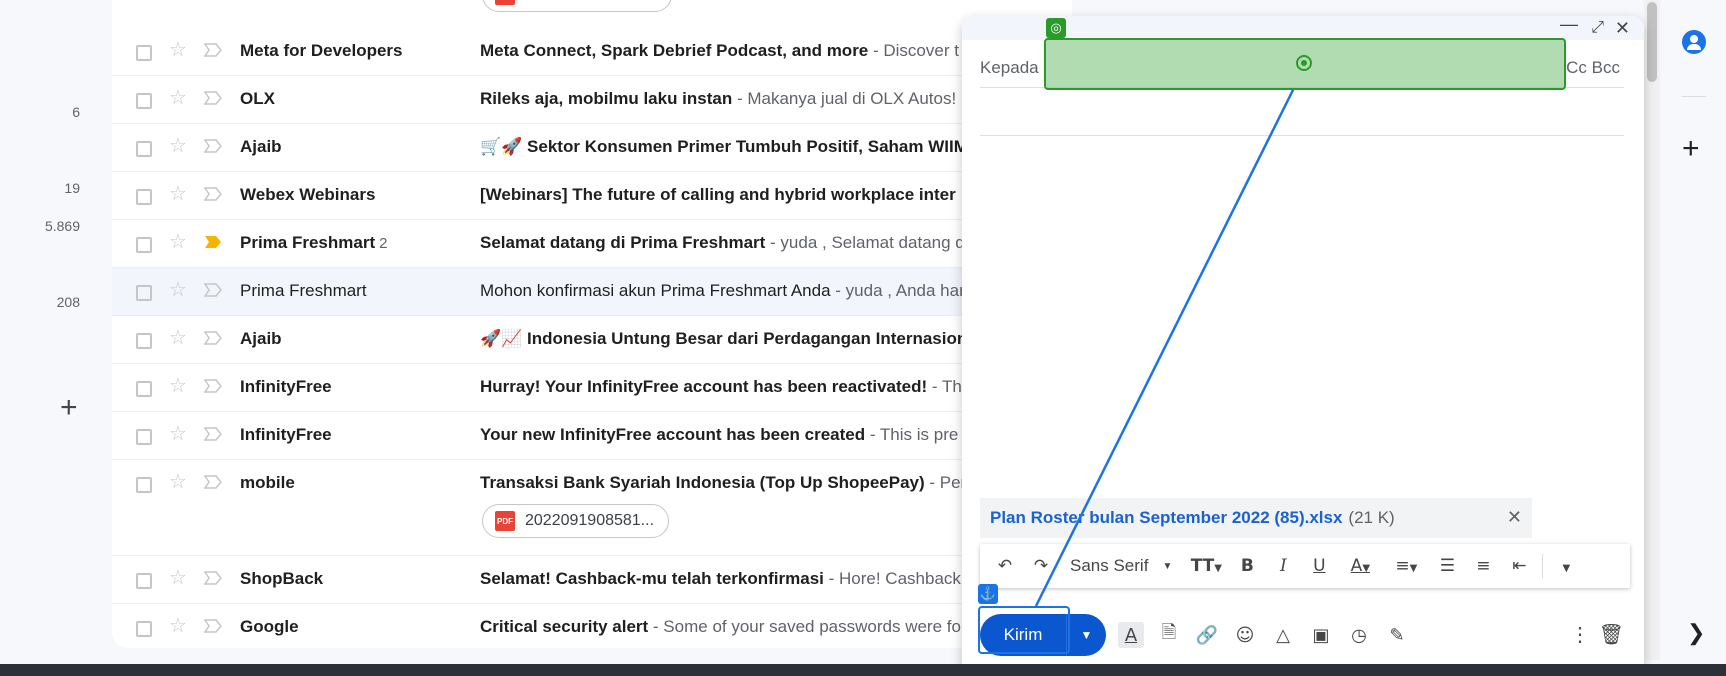 This screenshot has width=1726, height=676. I want to click on to-label: Kepada, so click(1009, 67).